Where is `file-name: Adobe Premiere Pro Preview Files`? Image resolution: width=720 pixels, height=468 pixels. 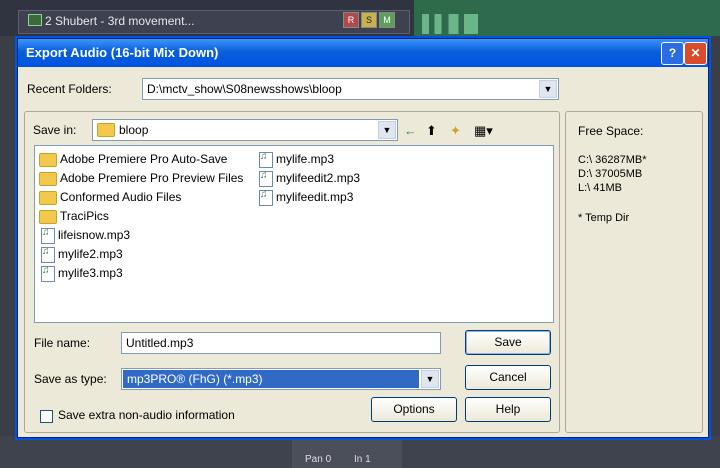 file-name: Adobe Premiere Pro Preview Files is located at coordinates (152, 178).